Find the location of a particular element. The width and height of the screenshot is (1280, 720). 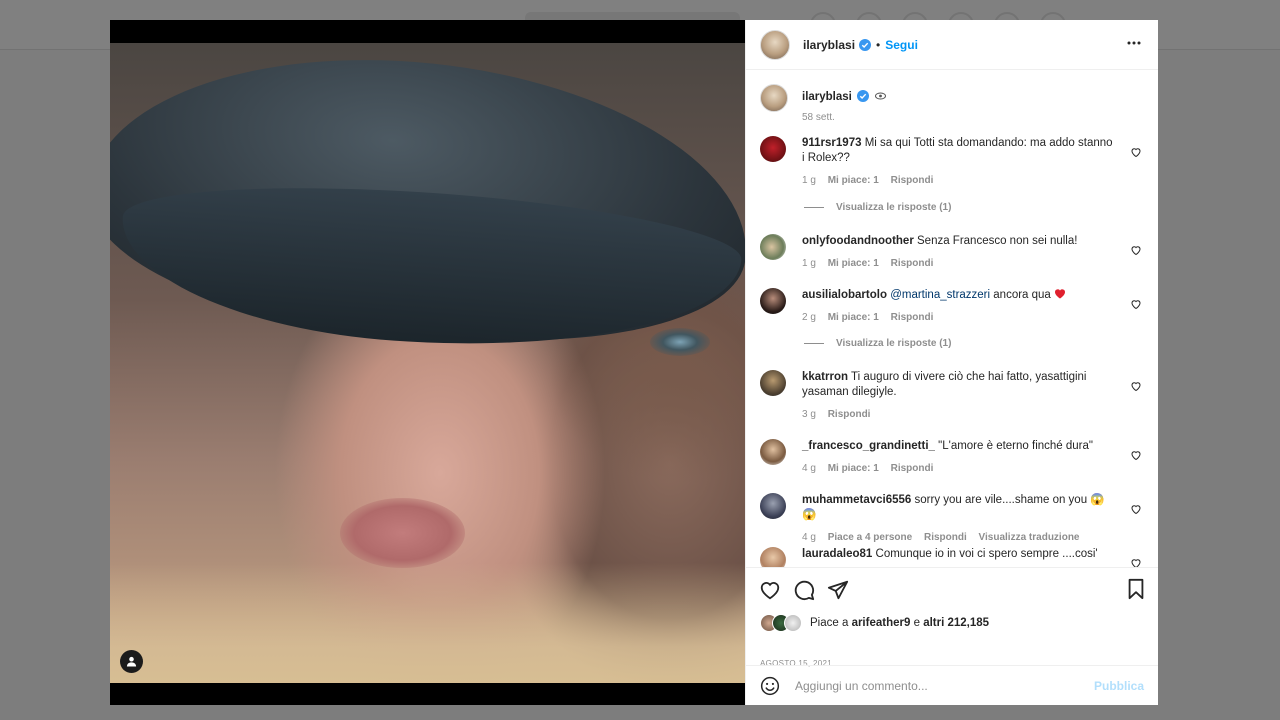

comment-text: "L'amore è eterno finché dura" is located at coordinates (1015, 446).